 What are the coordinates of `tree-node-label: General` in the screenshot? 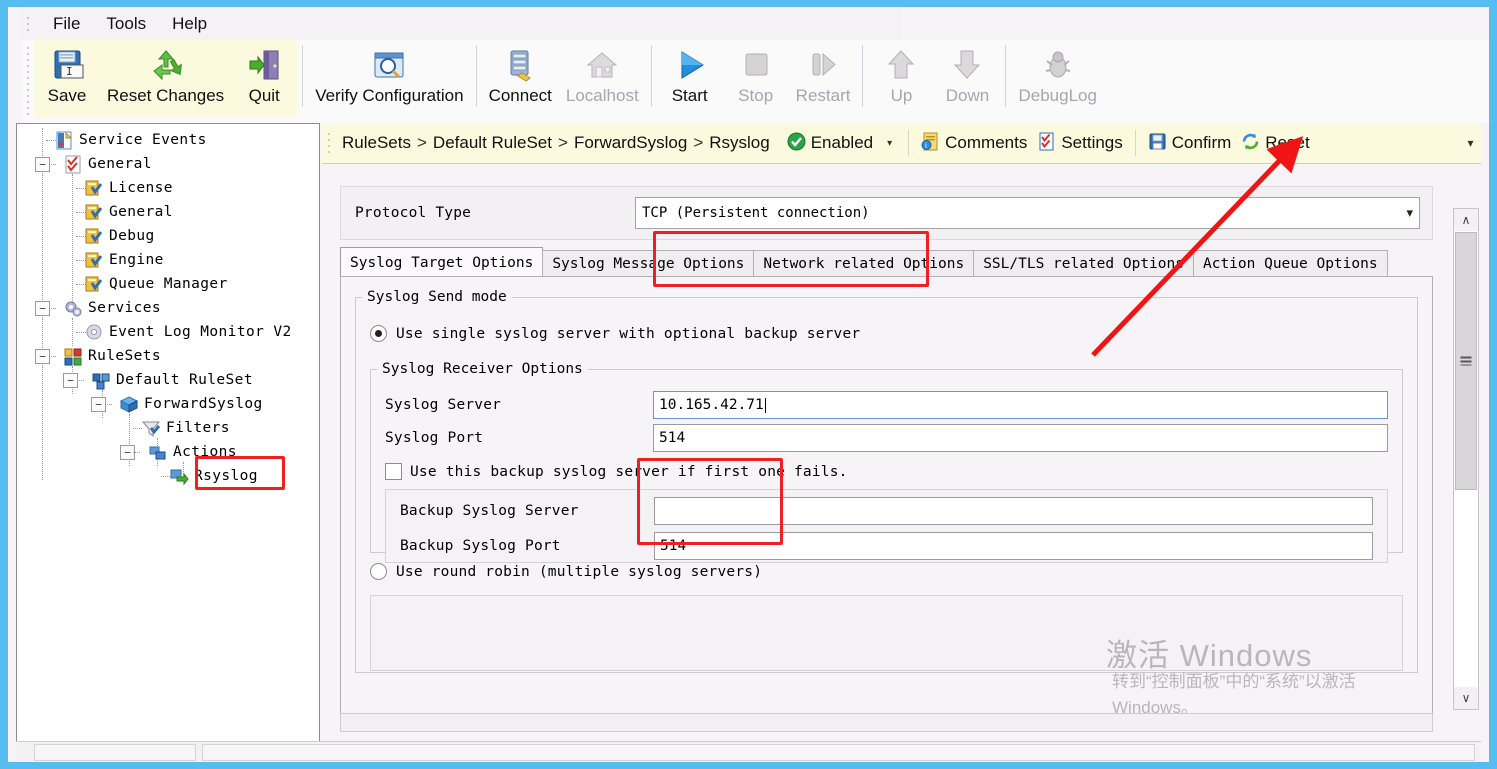 It's located at (141, 212).